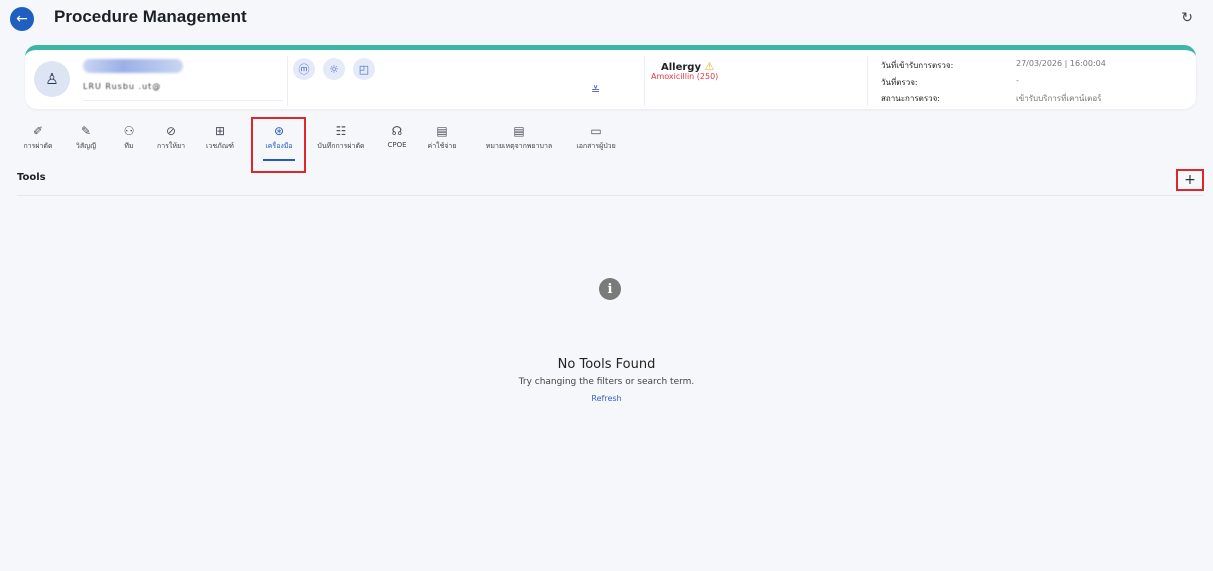 The height and width of the screenshot is (571, 1213). What do you see at coordinates (22, 19) in the screenshot?
I see `back-arrow-icon: ←` at bounding box center [22, 19].